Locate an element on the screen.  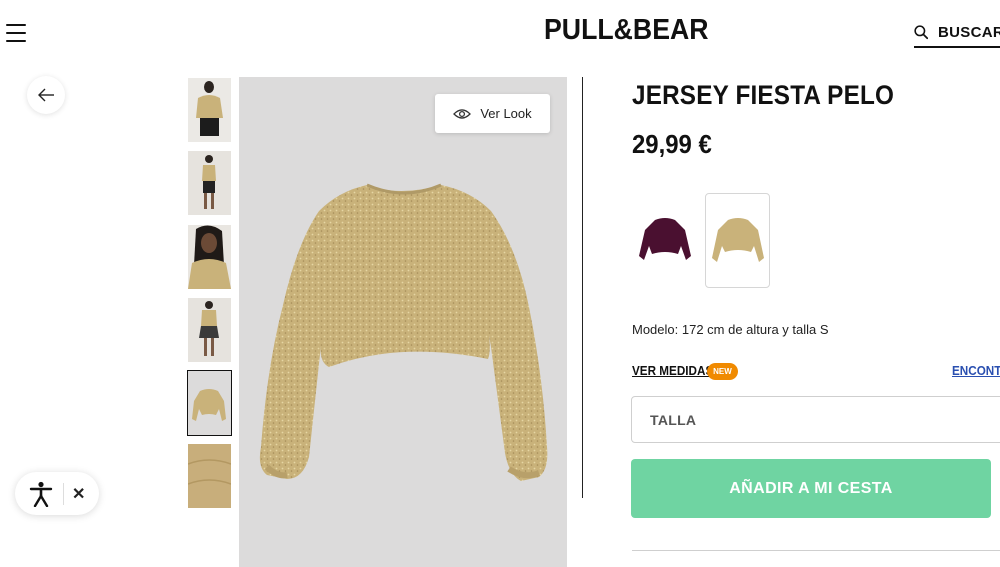
gold-sweater-thumbnail is located at coordinates (737, 239).